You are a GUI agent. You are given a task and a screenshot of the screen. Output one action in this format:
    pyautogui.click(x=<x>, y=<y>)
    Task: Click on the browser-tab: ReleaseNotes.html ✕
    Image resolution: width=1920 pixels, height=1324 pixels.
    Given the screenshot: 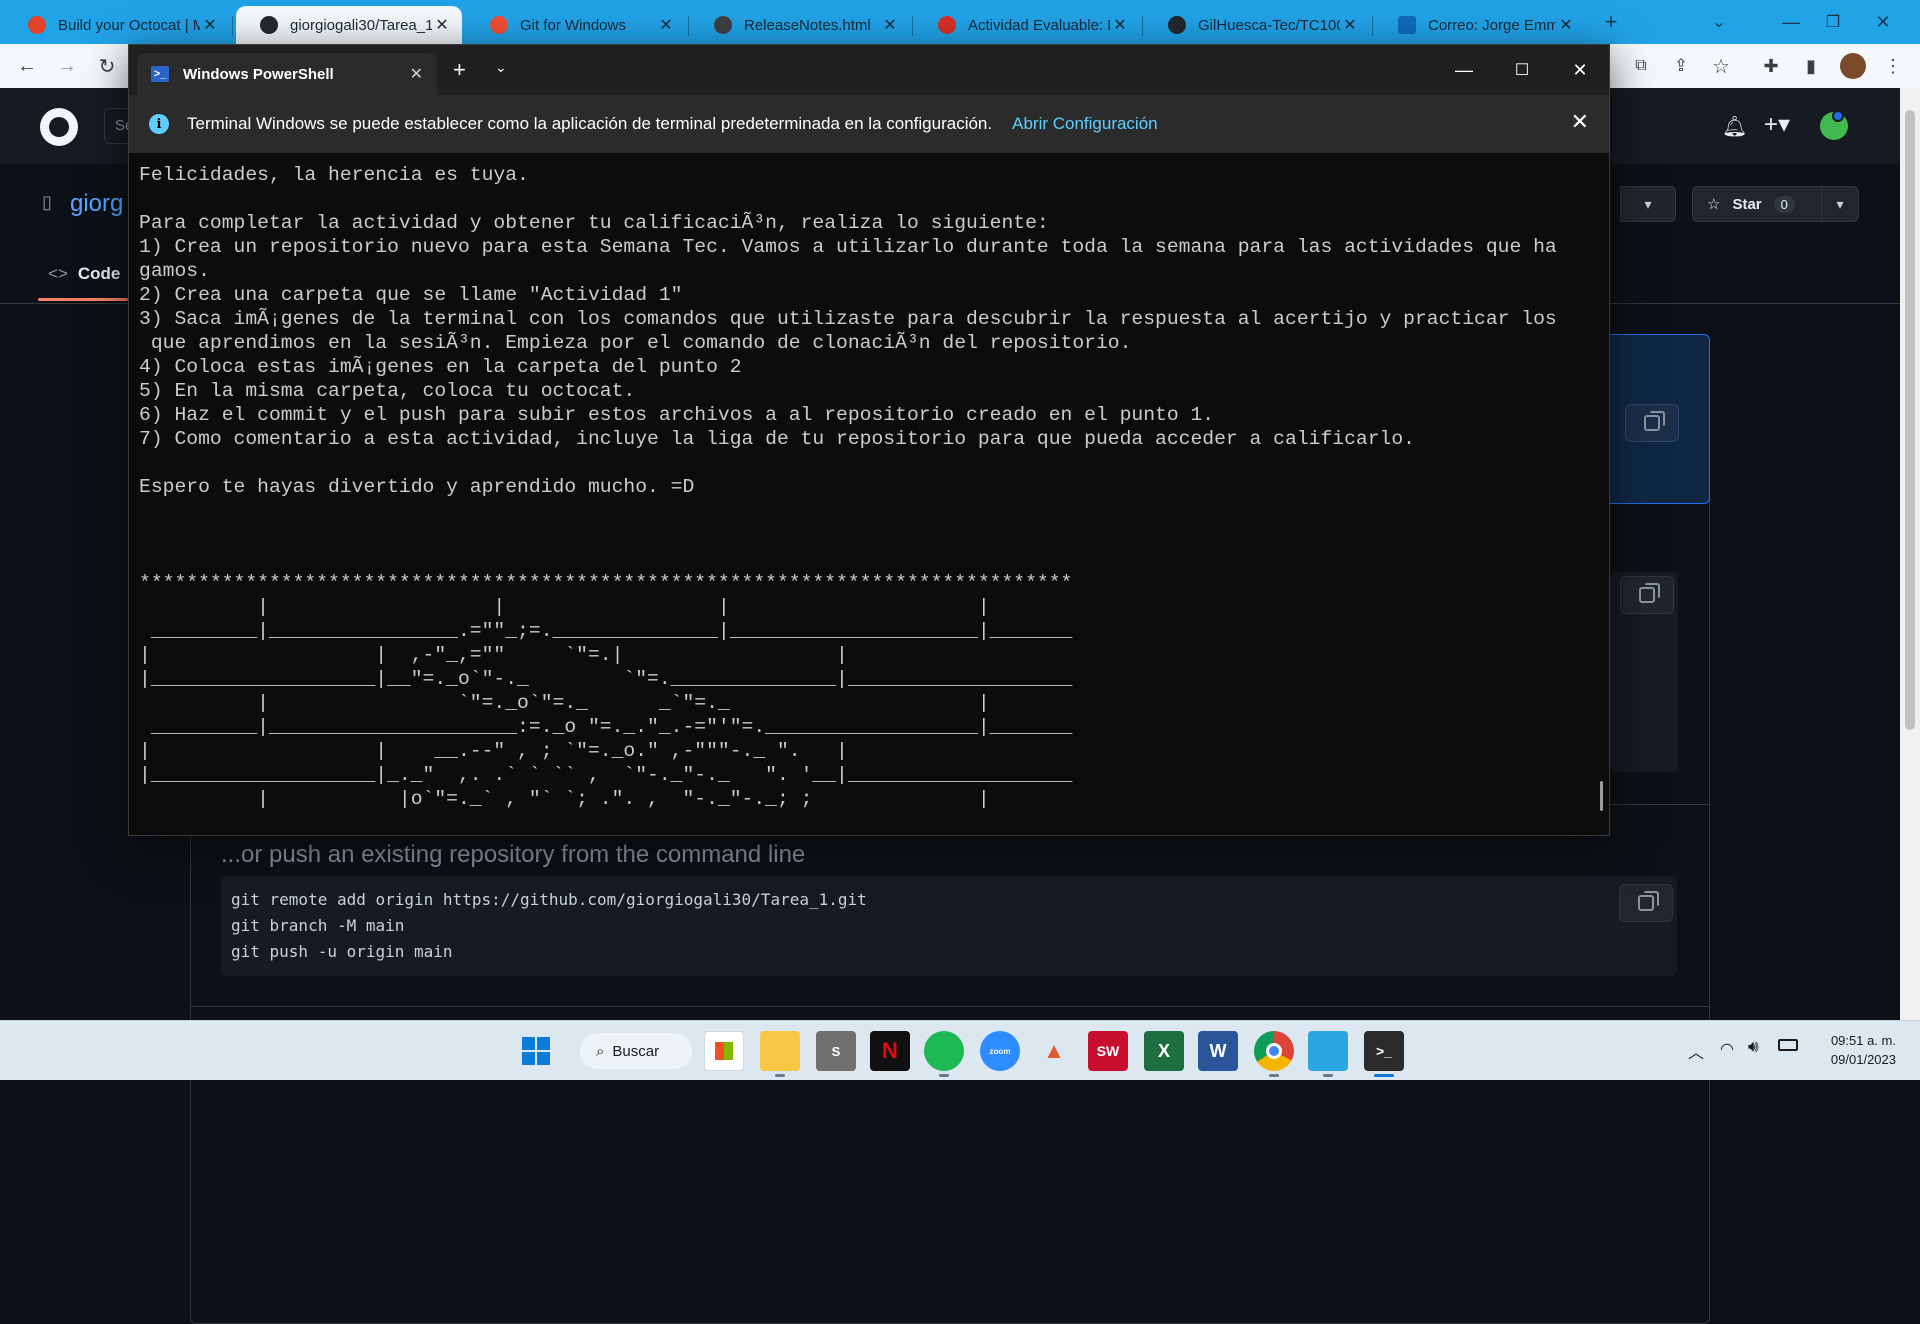 What is the action you would take?
    pyautogui.click(x=800, y=25)
    